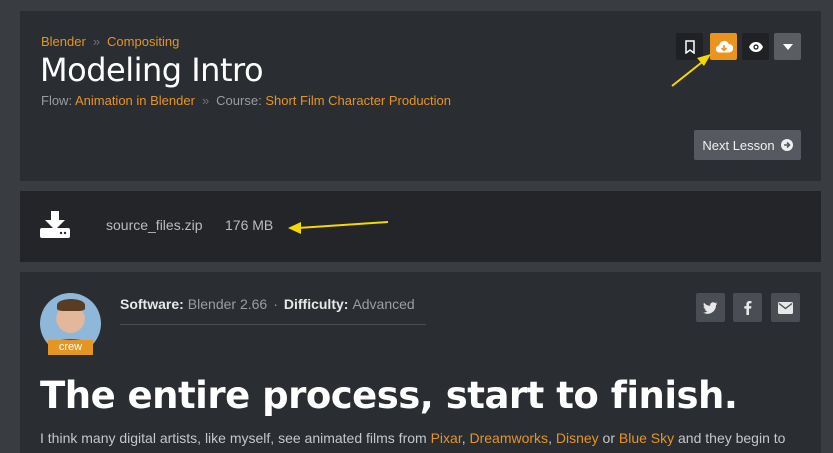 The width and height of the screenshot is (833, 453). What do you see at coordinates (738, 145) in the screenshot?
I see `next-lesson-label: Next Lesson` at bounding box center [738, 145].